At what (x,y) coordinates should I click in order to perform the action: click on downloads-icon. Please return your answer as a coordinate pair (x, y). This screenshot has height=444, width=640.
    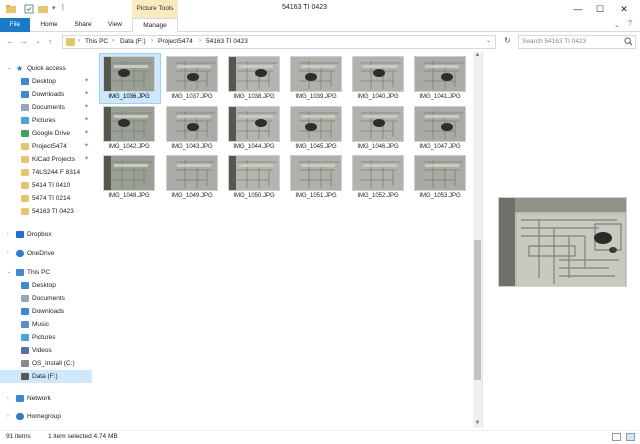
    Looking at the image, I should click on (25, 311).